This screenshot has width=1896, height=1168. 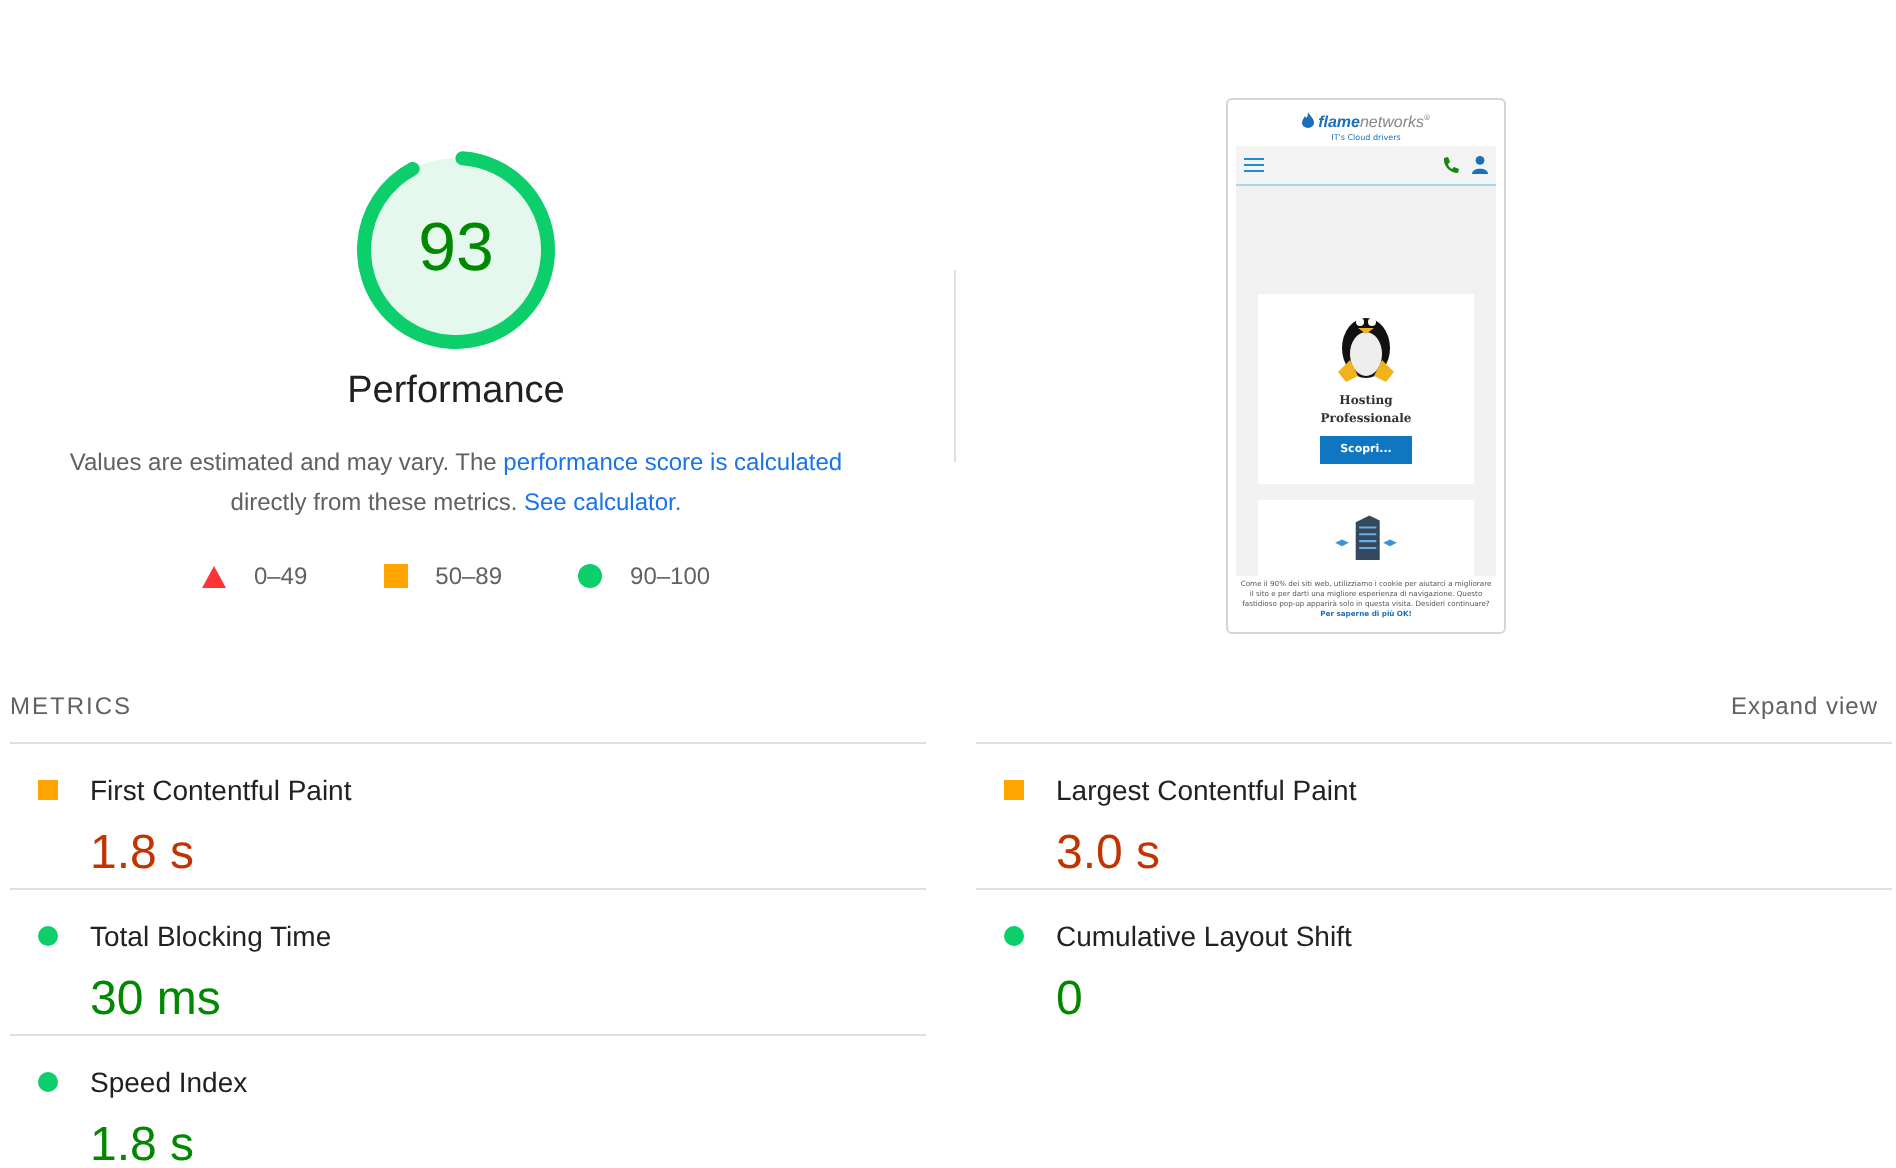 What do you see at coordinates (1804, 706) in the screenshot?
I see `expand-view-button: Expand view` at bounding box center [1804, 706].